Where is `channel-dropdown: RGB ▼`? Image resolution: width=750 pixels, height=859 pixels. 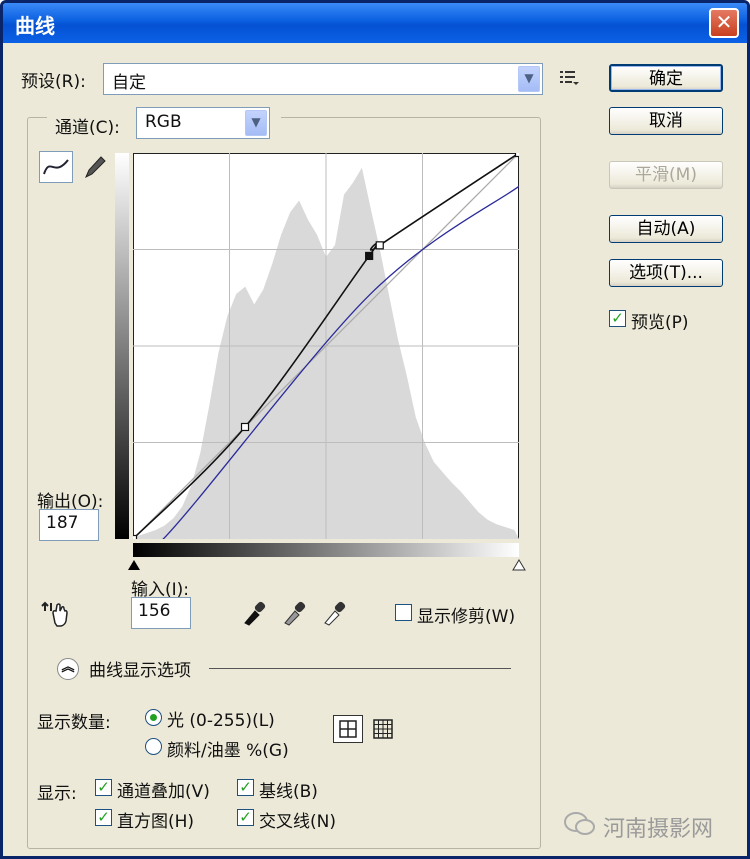 channel-dropdown: RGB ▼ is located at coordinates (203, 123).